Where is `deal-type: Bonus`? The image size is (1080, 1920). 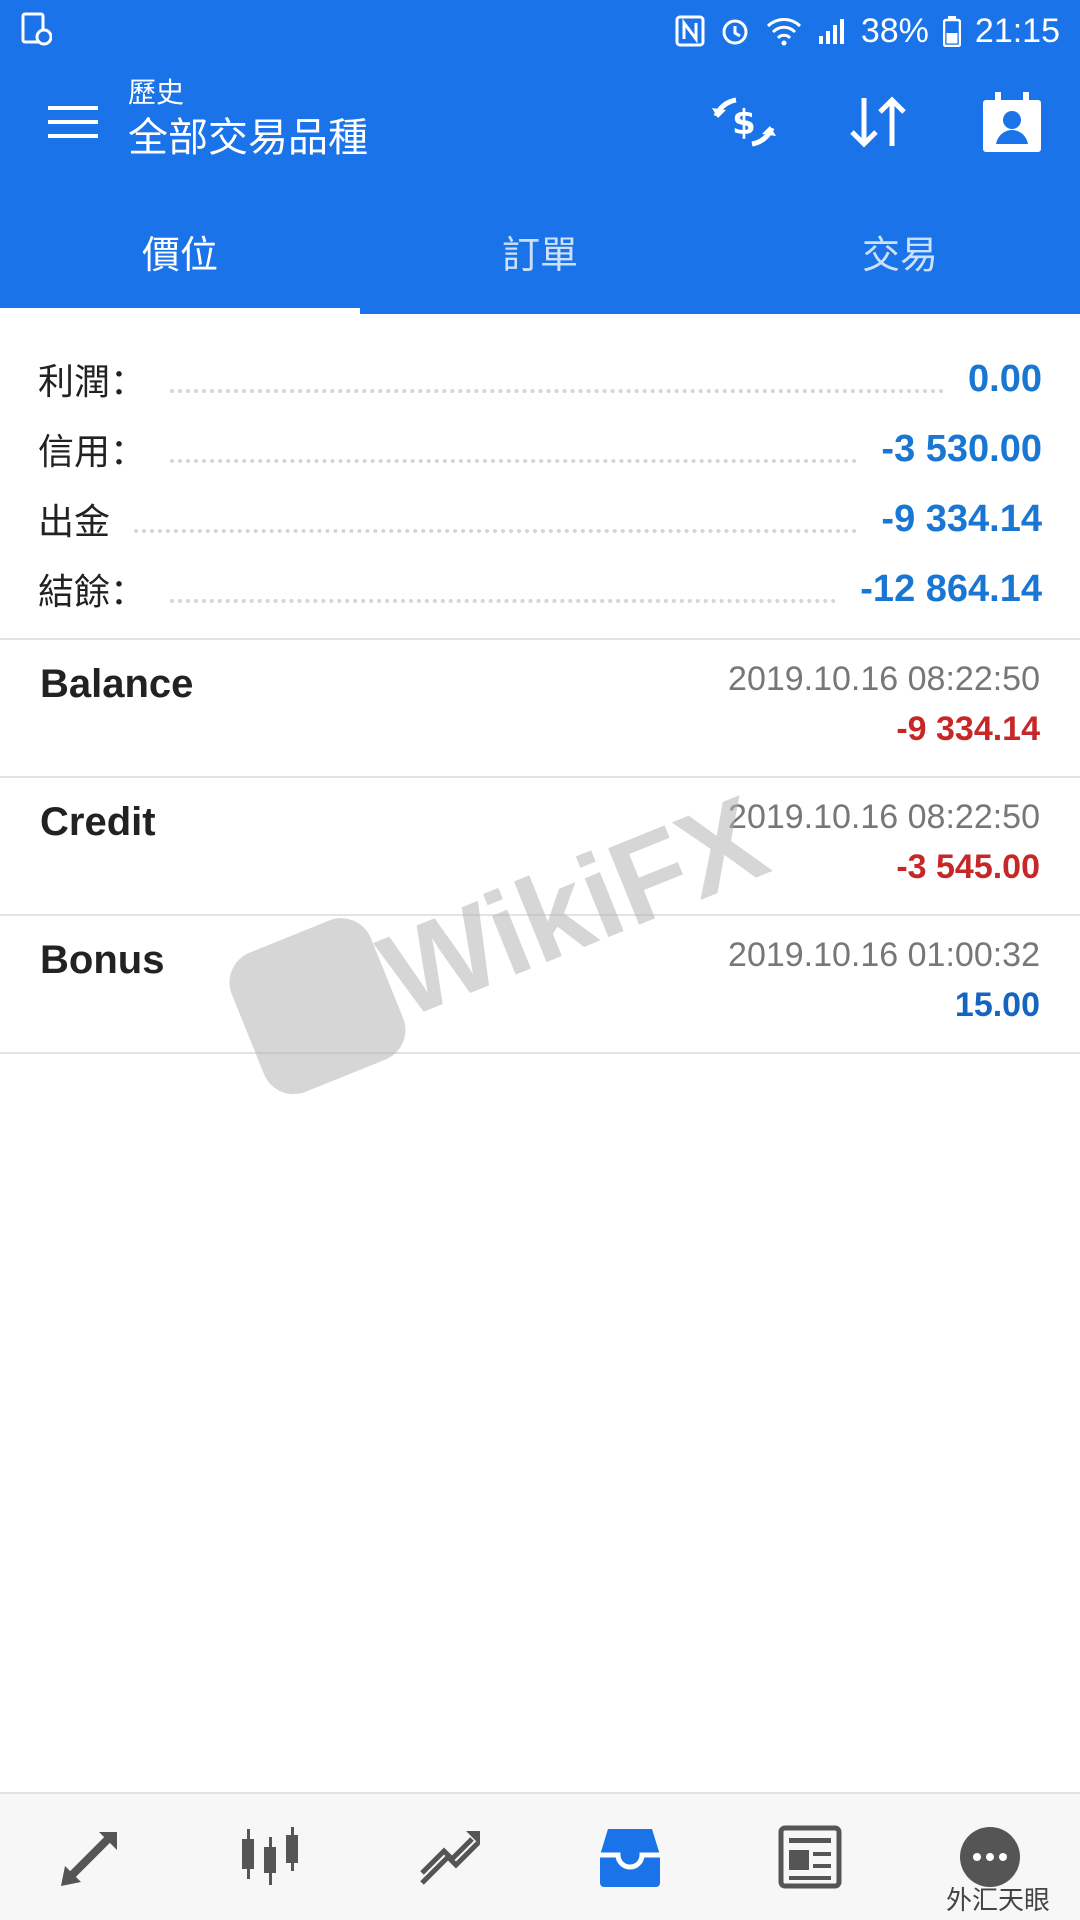 deal-type: Bonus is located at coordinates (102, 960).